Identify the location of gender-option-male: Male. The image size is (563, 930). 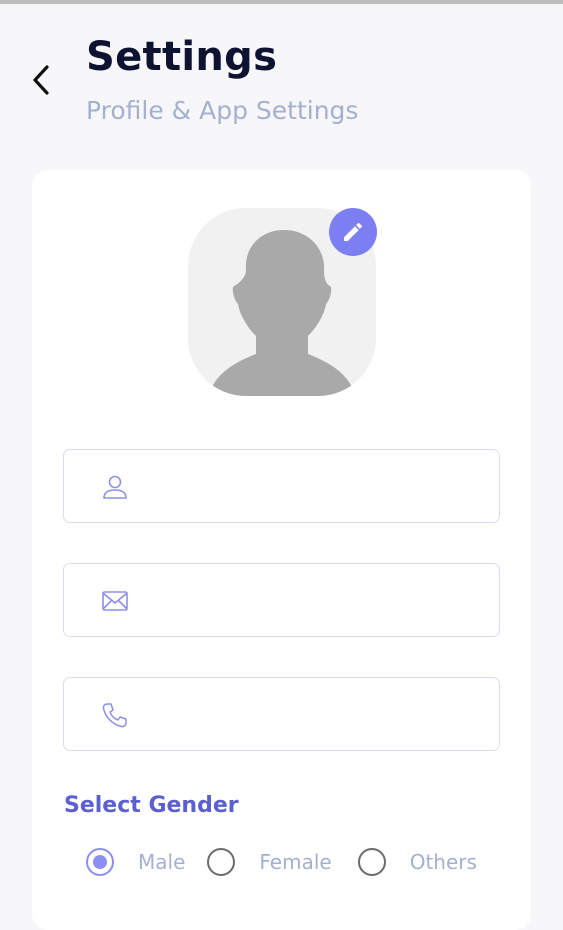
(146, 862).